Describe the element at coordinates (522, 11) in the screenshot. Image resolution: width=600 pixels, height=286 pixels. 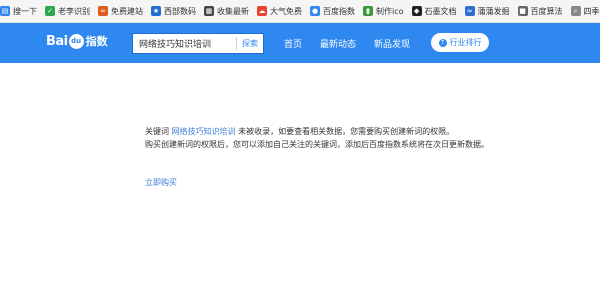
I see `box-icon: ■` at that location.